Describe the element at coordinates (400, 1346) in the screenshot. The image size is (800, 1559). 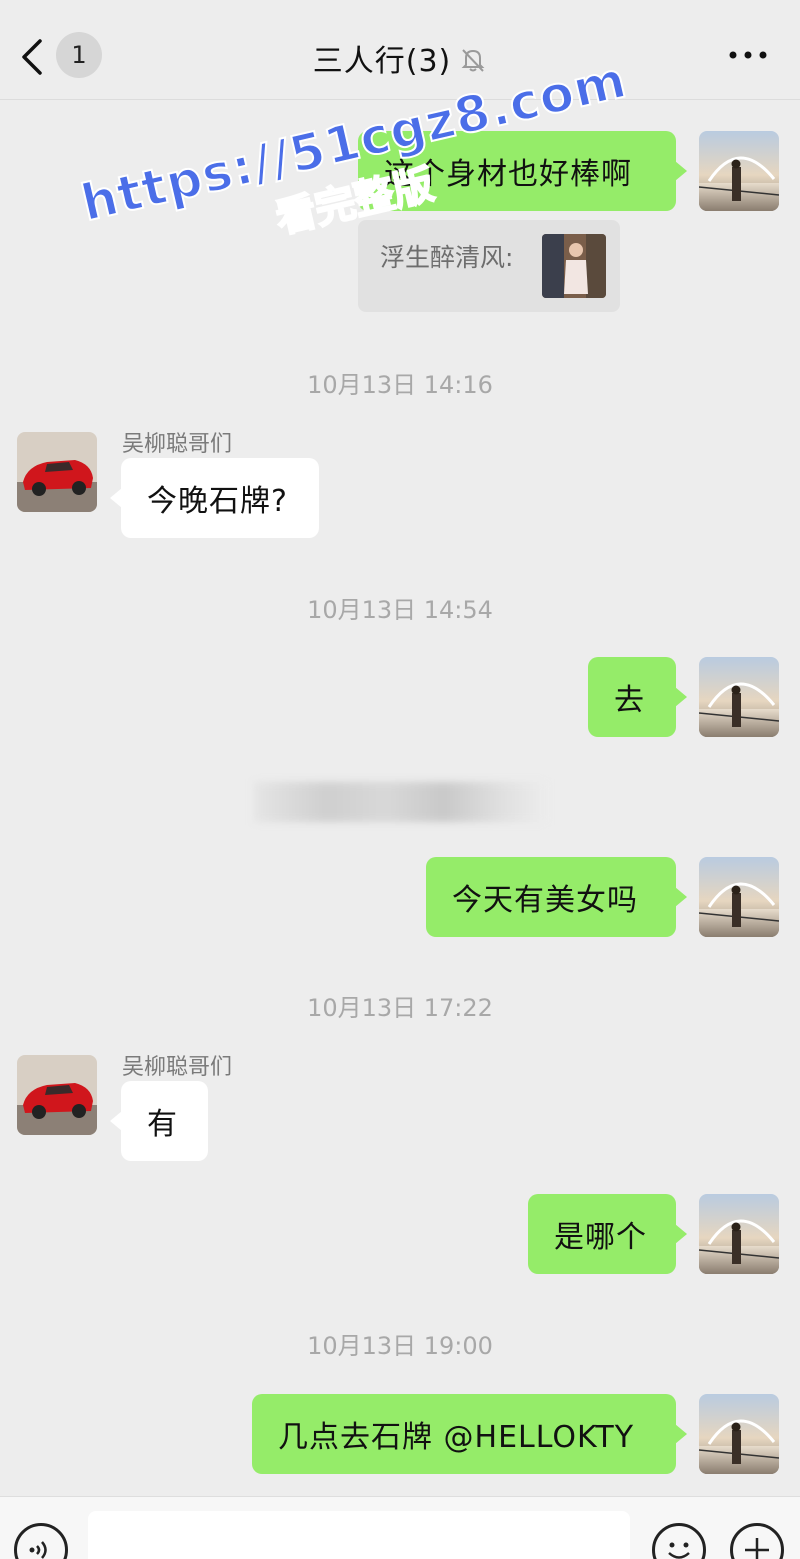
I see `timestamp: 10月13日 19:00` at that location.